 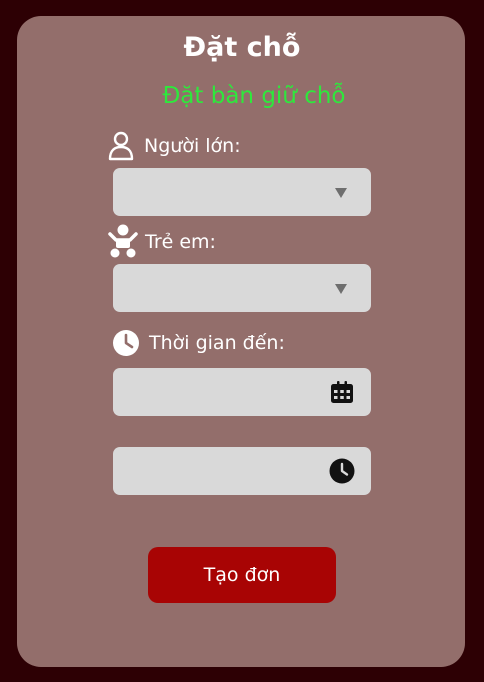 I want to click on page-title: Đặt chỗ, so click(x=242, y=47).